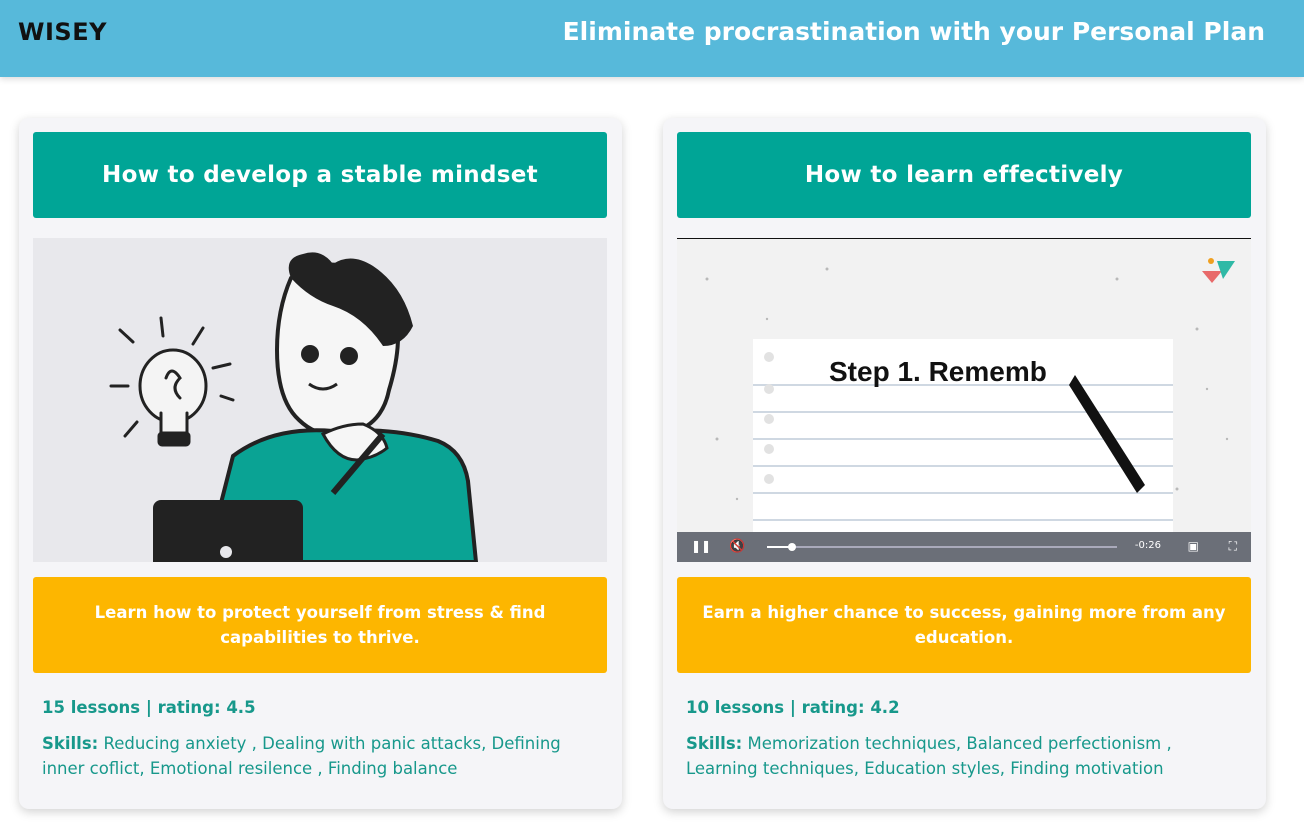  Describe the element at coordinates (1233, 546) in the screenshot. I see `fullscreen-icon: ⛶` at that location.